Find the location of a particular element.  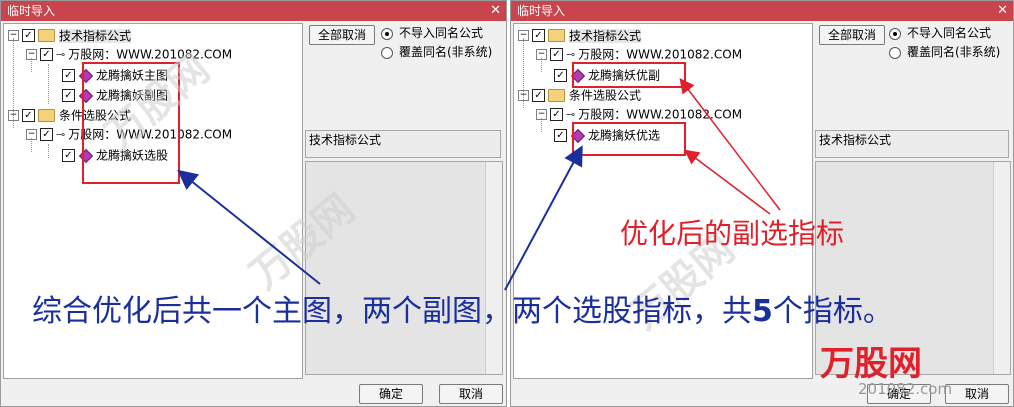

main-annotation-part: 综合优化后共一个主图，两个副图，两个选股指标，共 is located at coordinates (392, 311).